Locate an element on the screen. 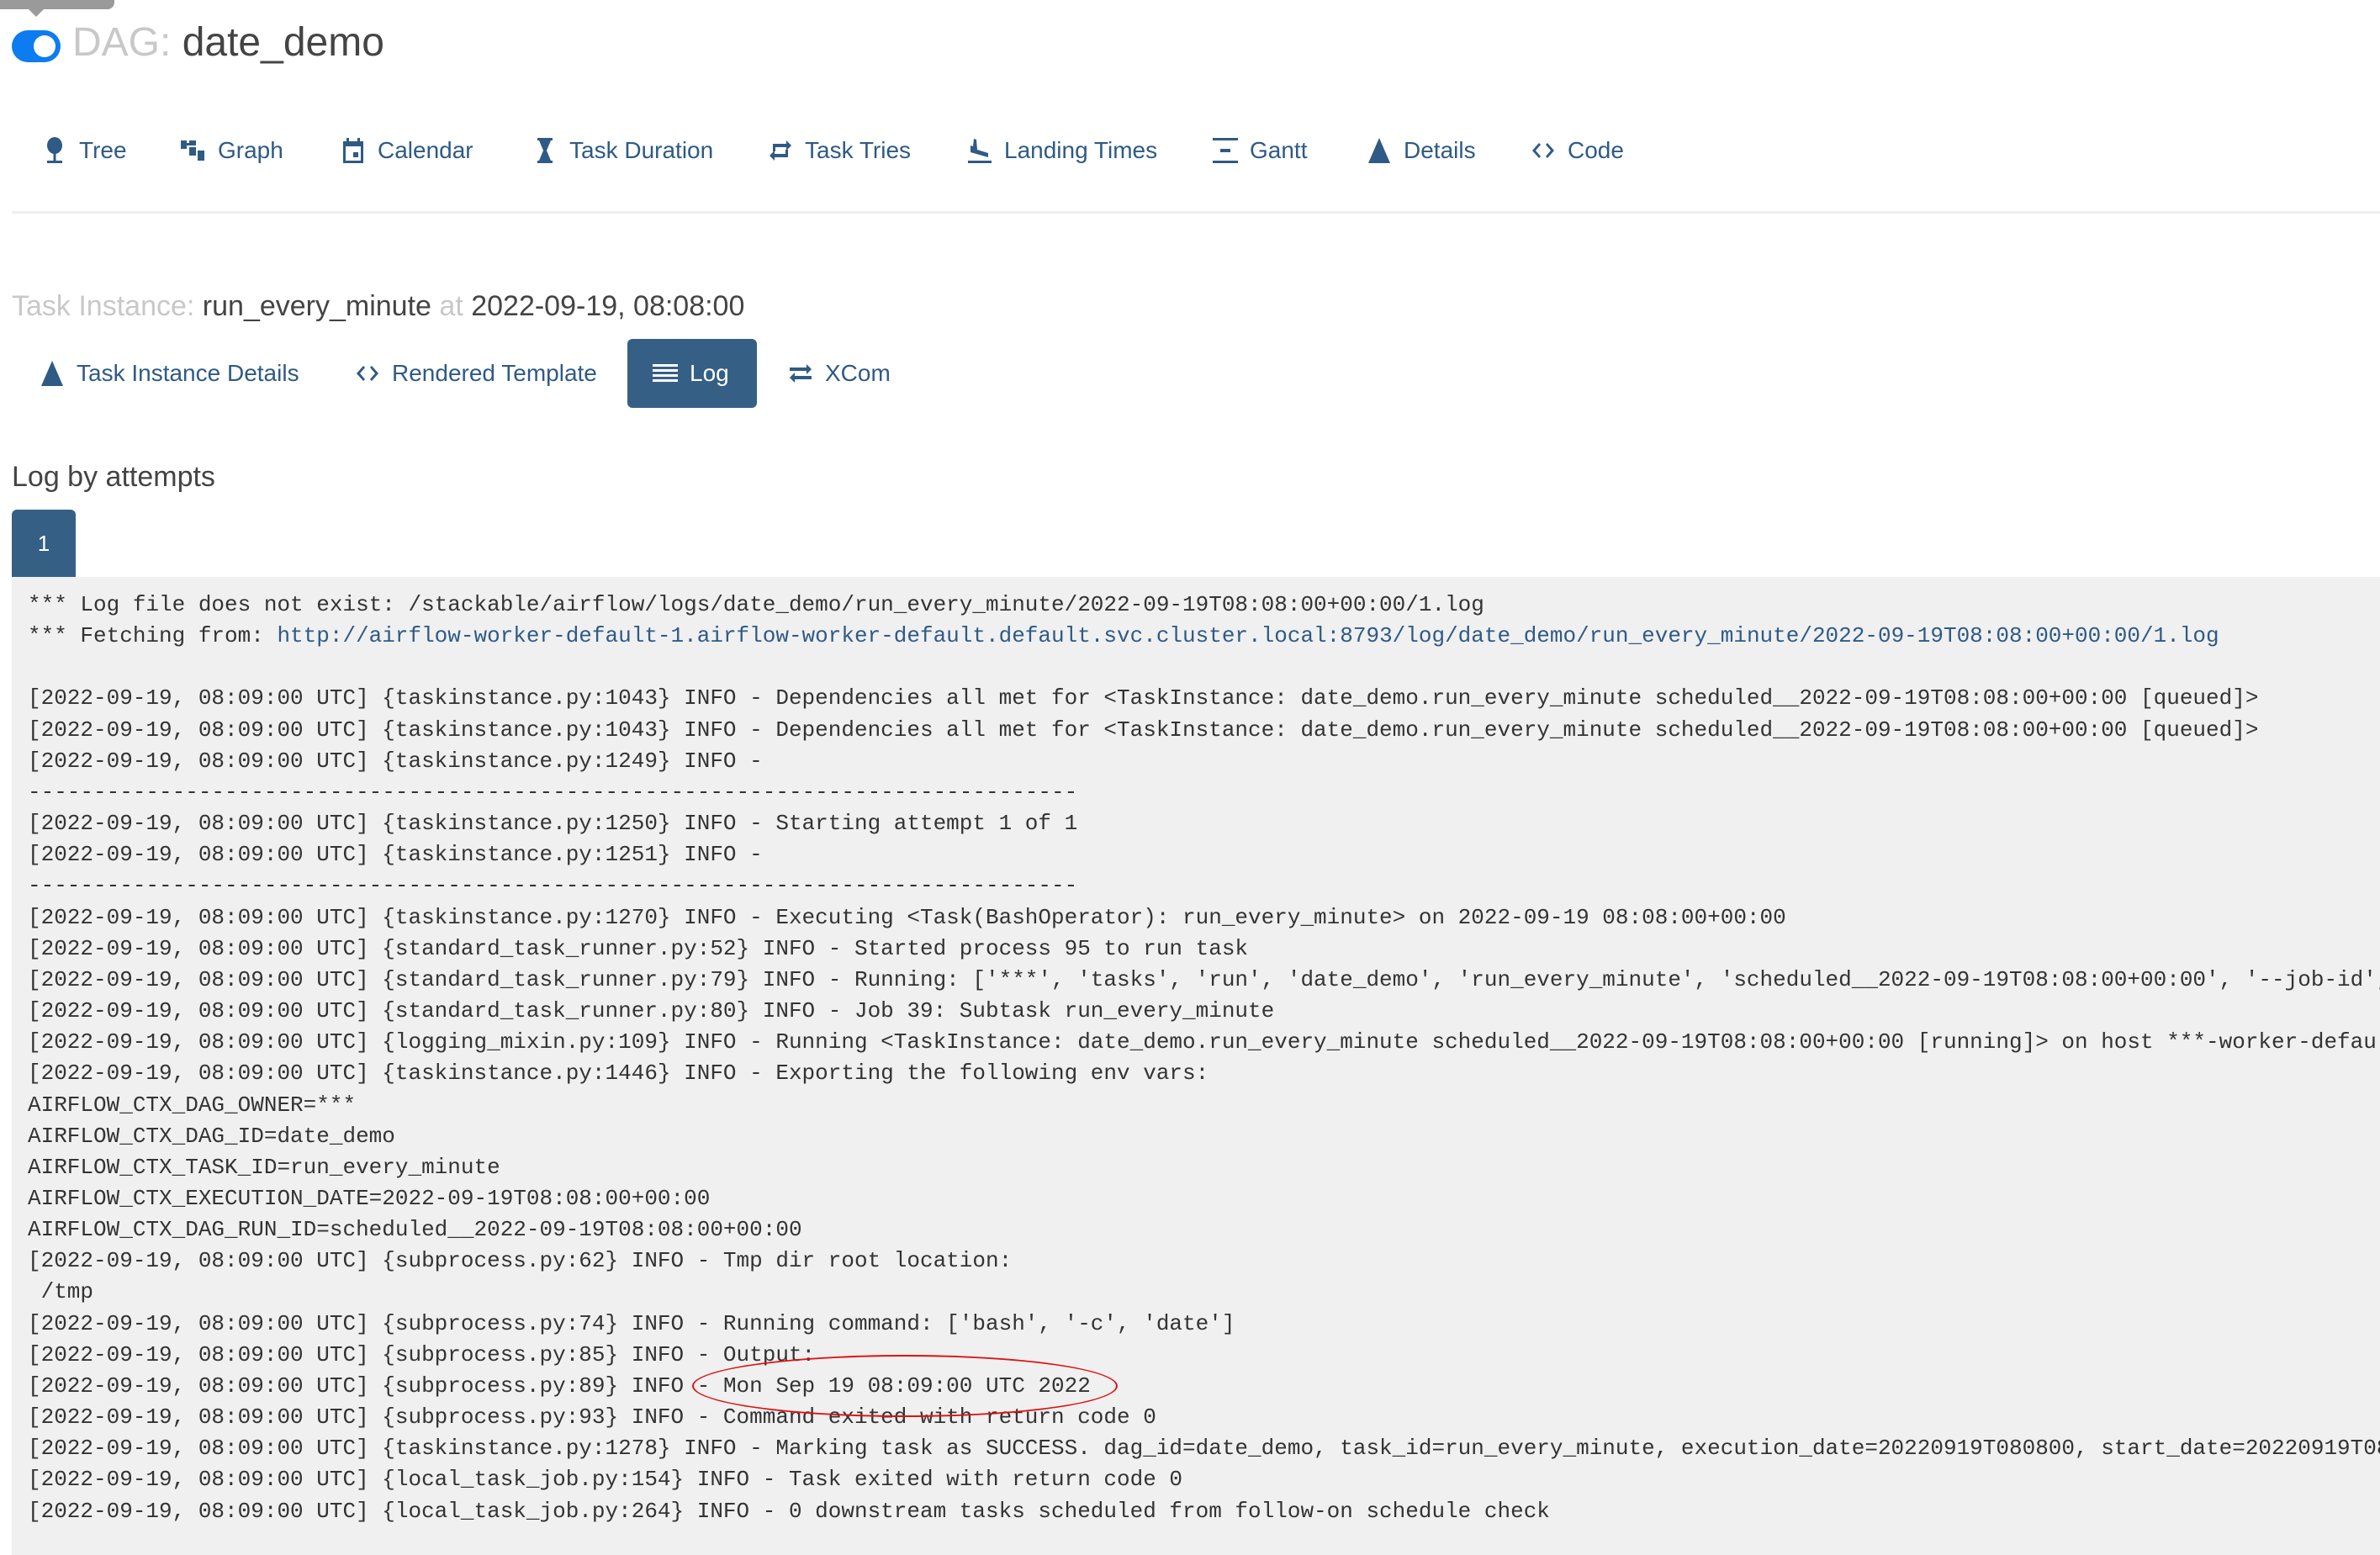 The image size is (2380, 1555). nav-label: Tree is located at coordinates (103, 150).